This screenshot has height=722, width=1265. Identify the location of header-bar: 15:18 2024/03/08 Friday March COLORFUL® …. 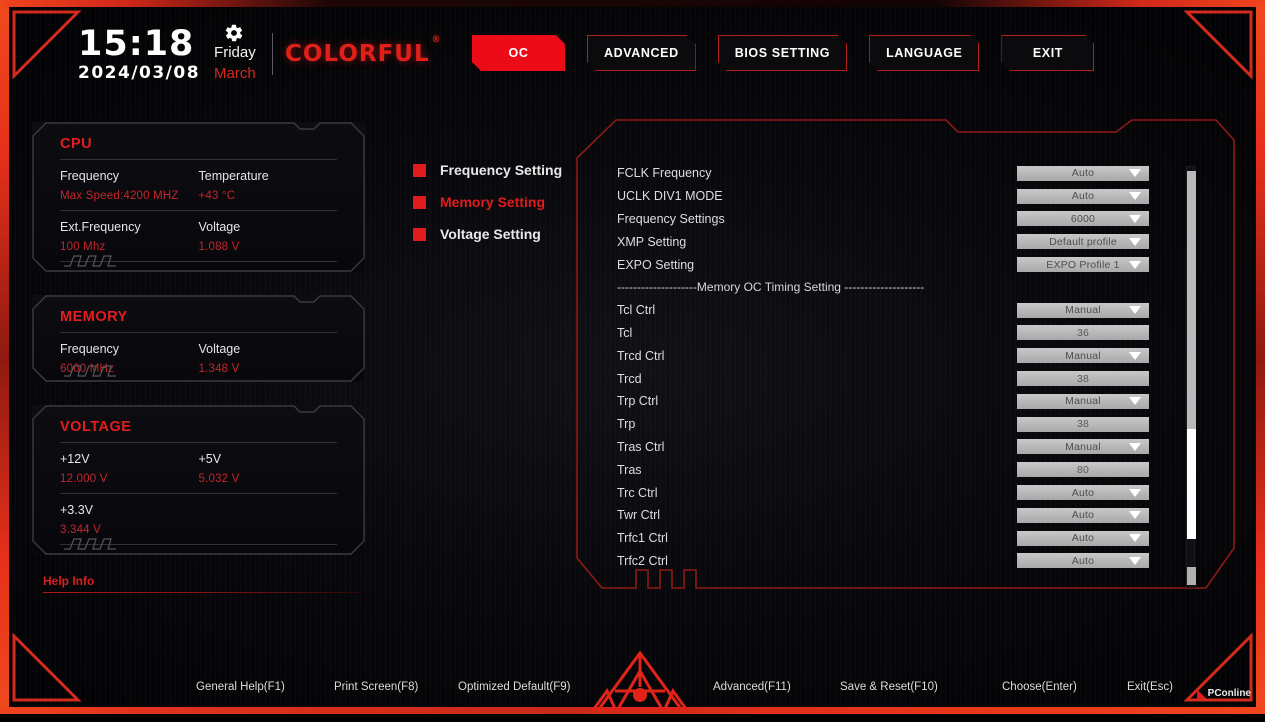
(632, 52).